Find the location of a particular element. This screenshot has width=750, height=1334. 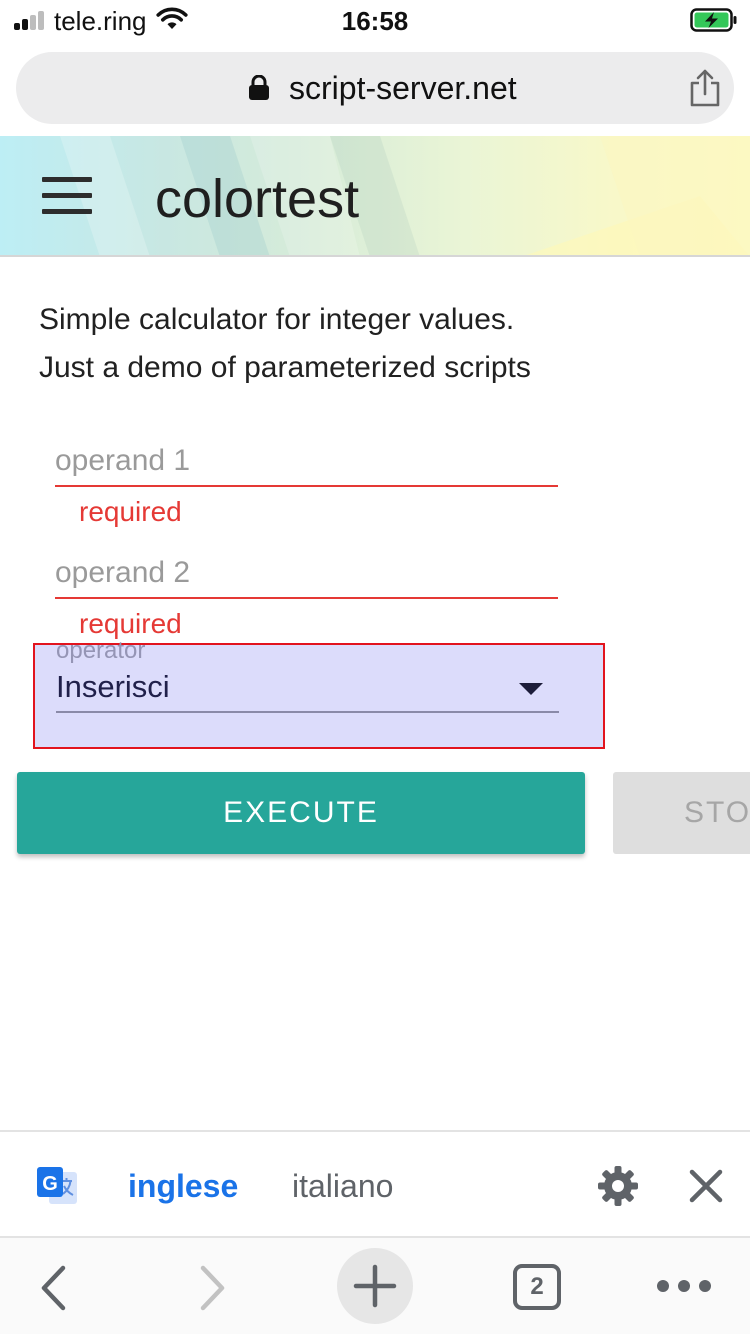

status-bar: tele.ring 16:58 is located at coordinates (375, 20).